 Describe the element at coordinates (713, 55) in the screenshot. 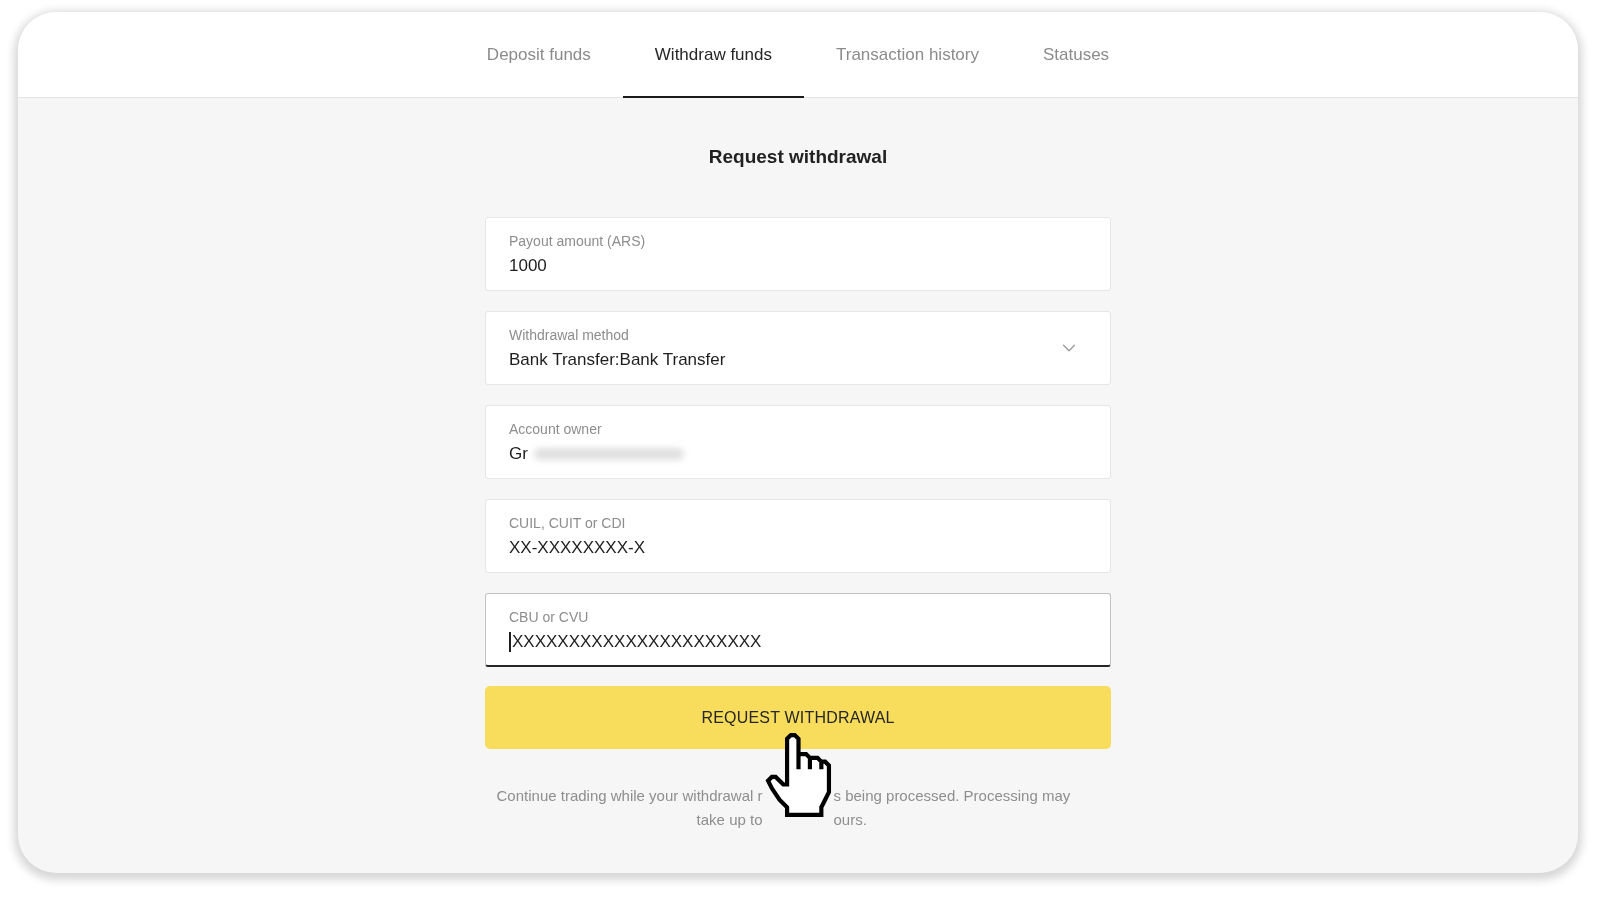

I see `tab: Withdraw funds` at that location.